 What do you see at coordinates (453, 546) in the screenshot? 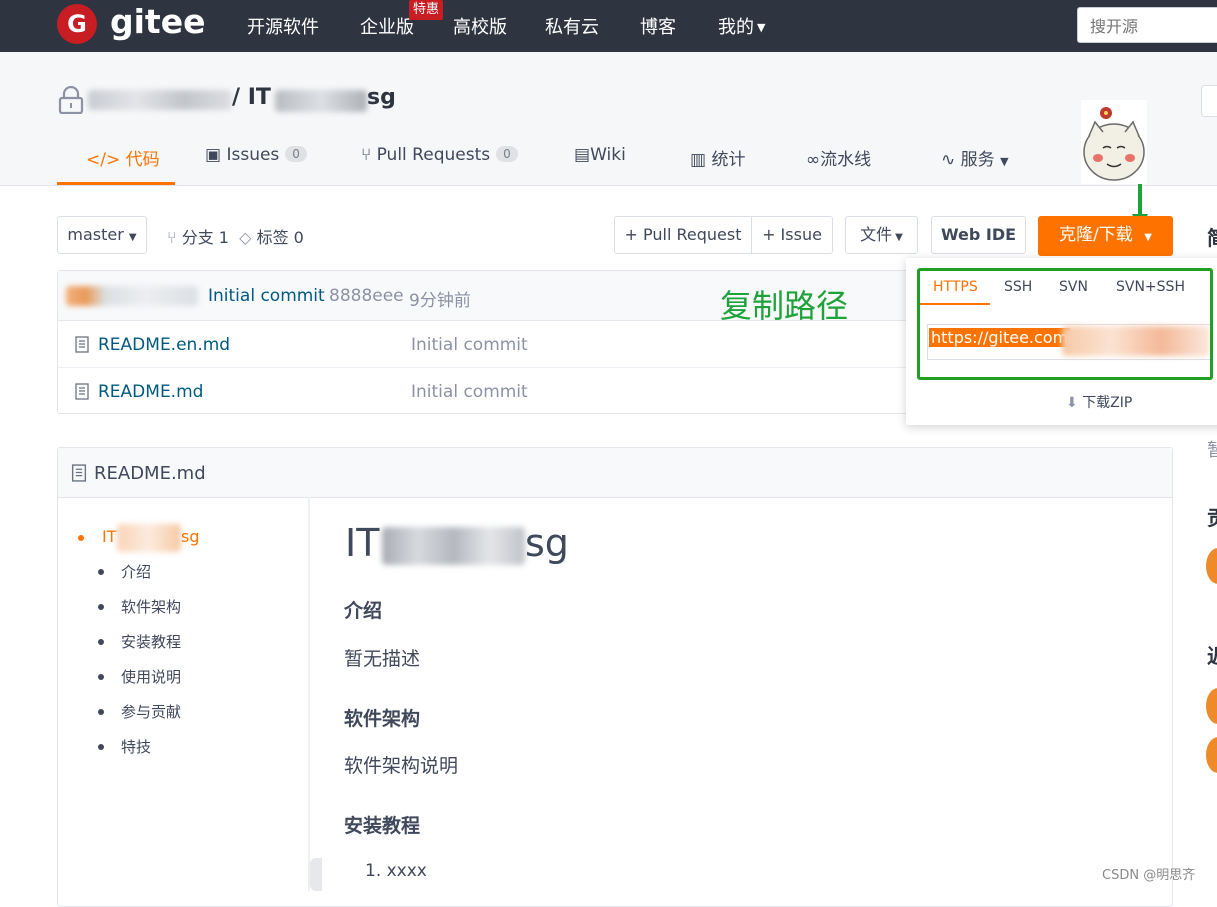
I see `redacted-readme-heading` at bounding box center [453, 546].